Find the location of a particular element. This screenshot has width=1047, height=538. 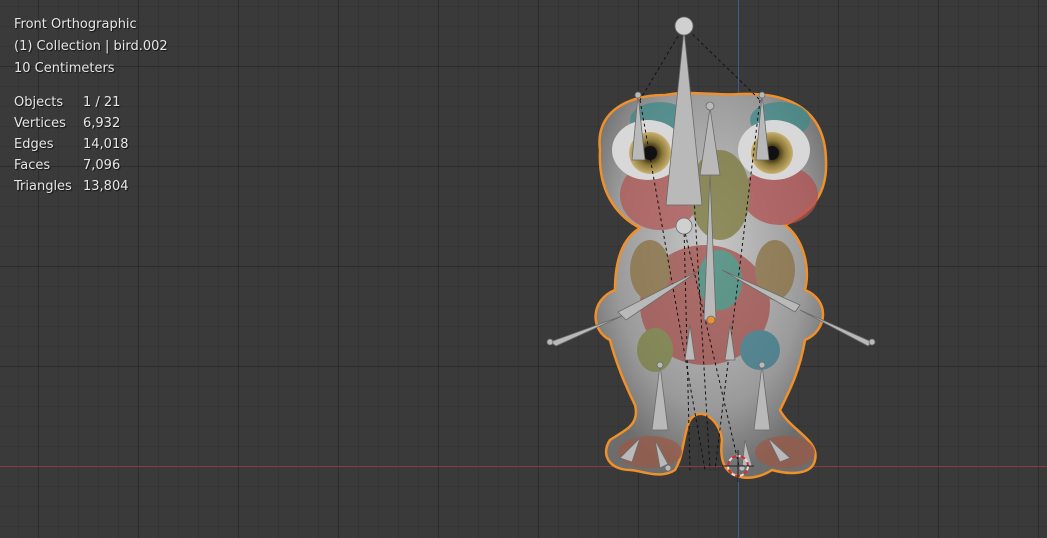

right-eye is located at coordinates (774, 150).